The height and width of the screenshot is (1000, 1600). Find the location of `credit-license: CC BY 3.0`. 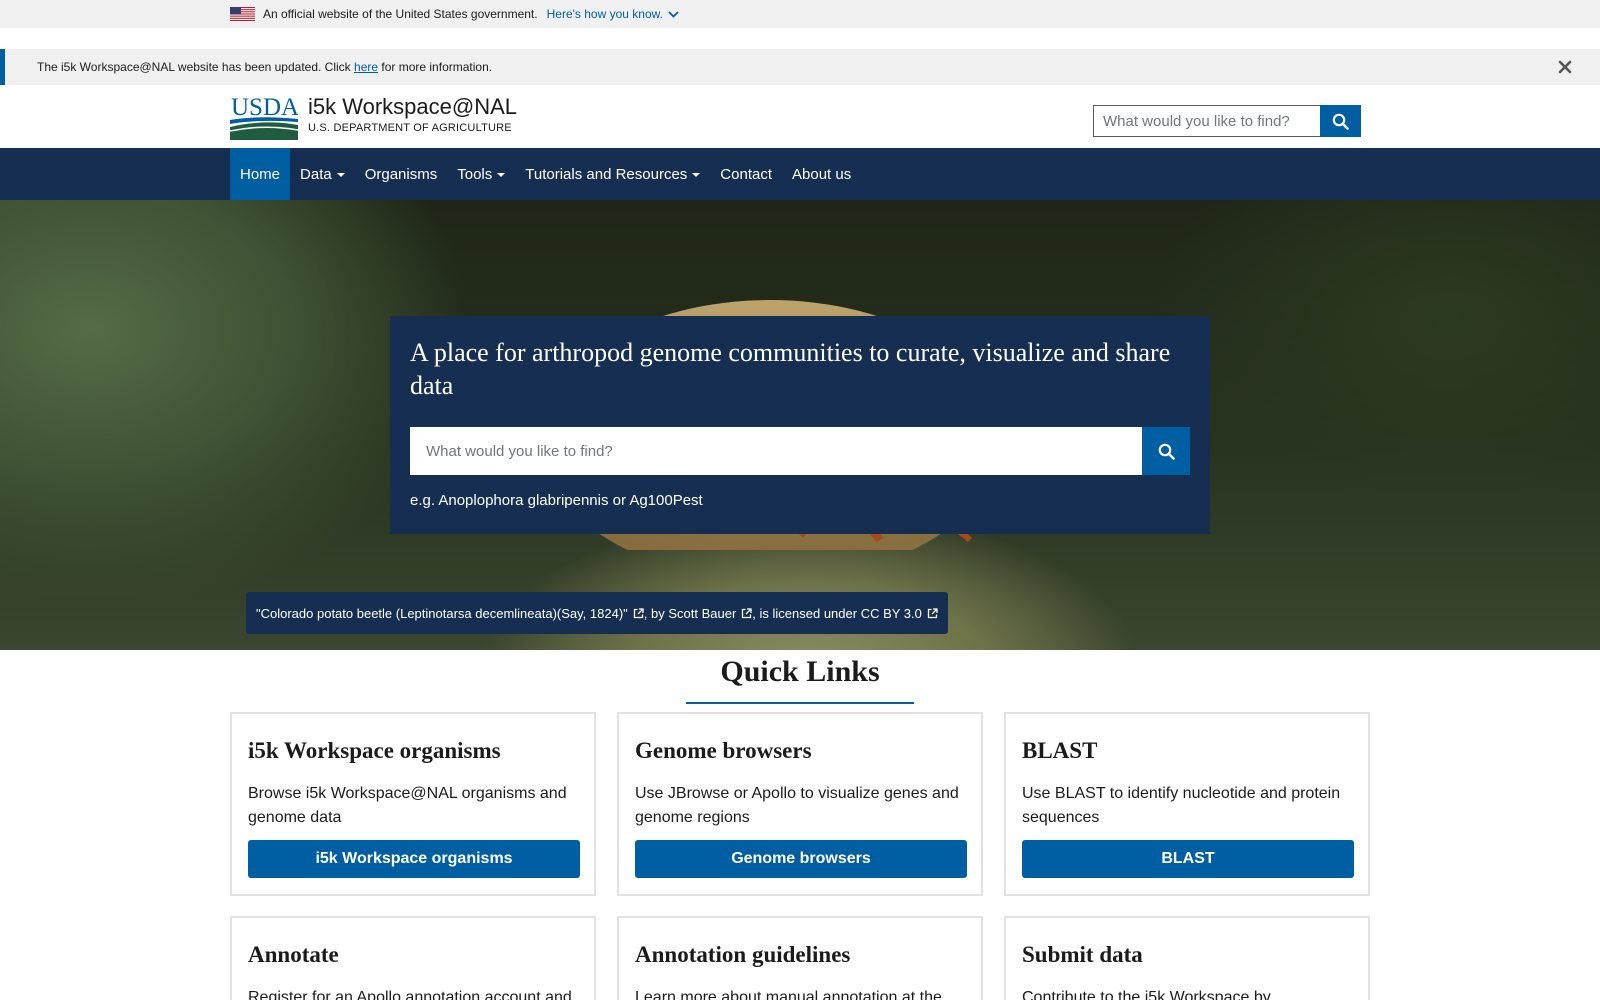

credit-license: CC BY 3.0 is located at coordinates (891, 613).